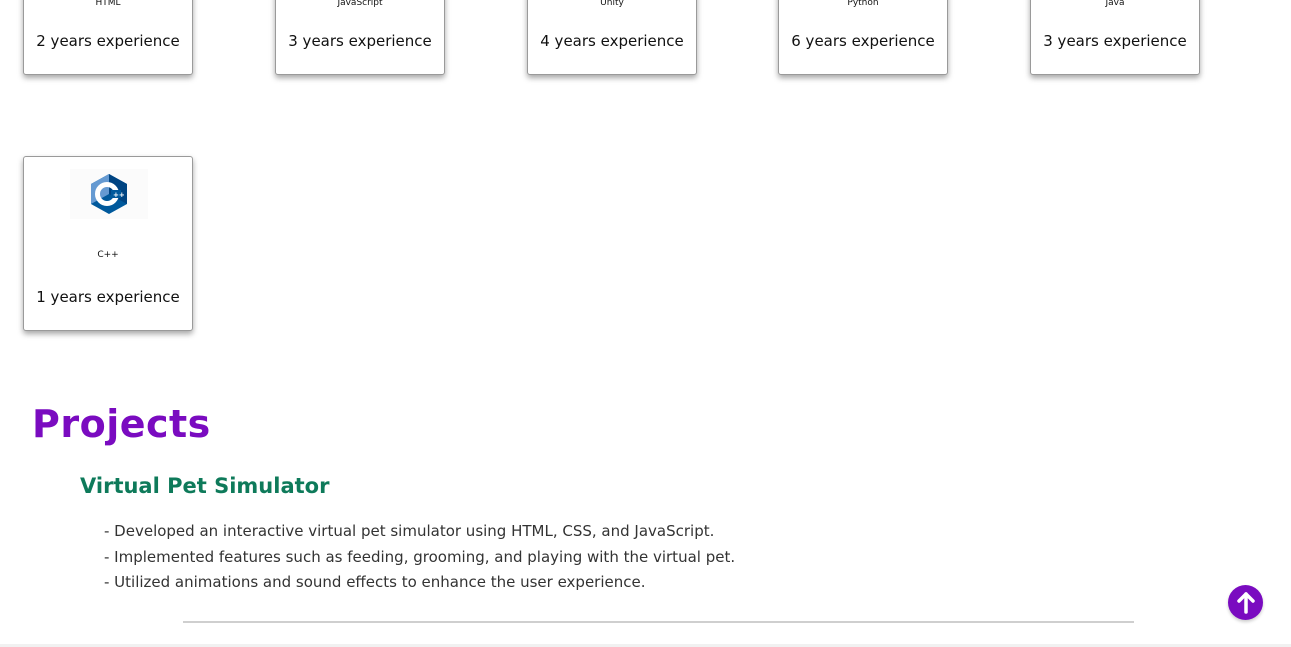 The height and width of the screenshot is (647, 1291). What do you see at coordinates (612, 4) in the screenshot?
I see `skill-name: Unity` at bounding box center [612, 4].